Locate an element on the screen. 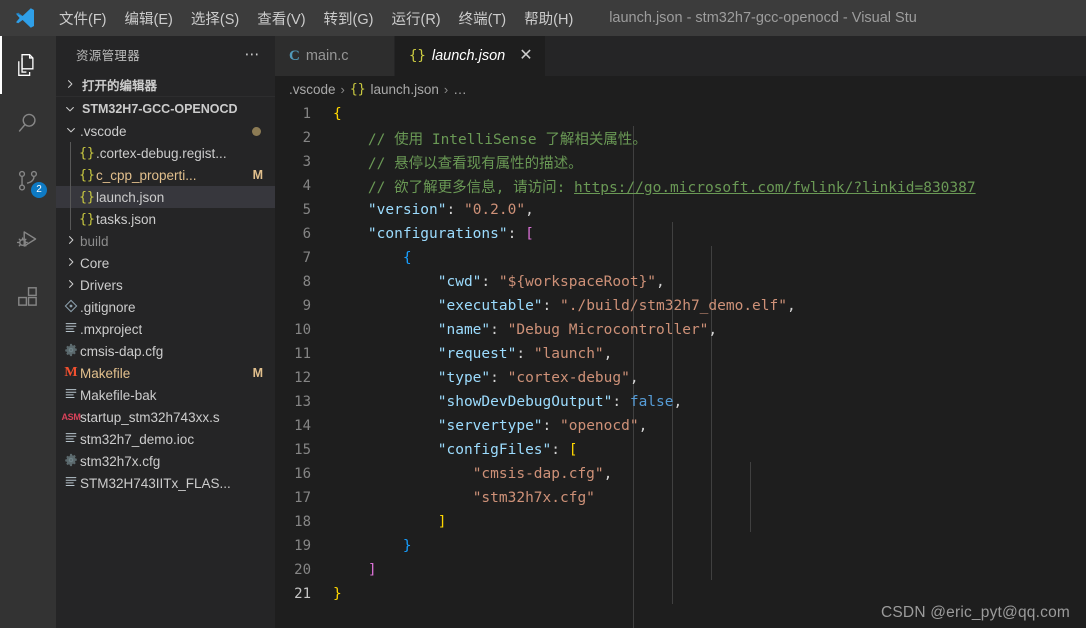 This screenshot has width=1086, height=628. code-line: 16 "cmsis-dap.cfg", is located at coordinates (680, 474).